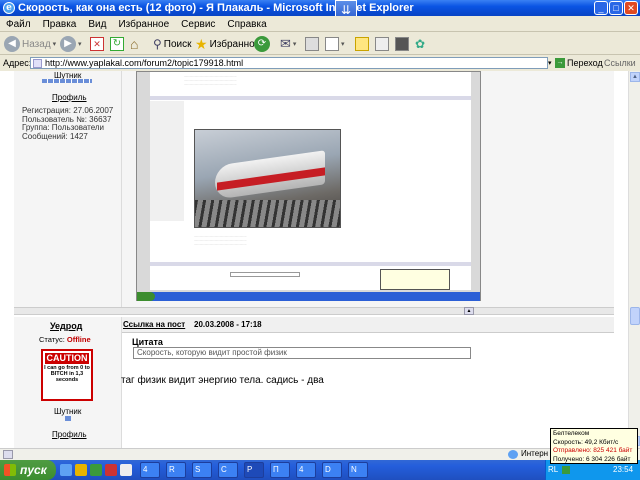  I want to click on forward-arrow-icon: ▶, so click(68, 44).